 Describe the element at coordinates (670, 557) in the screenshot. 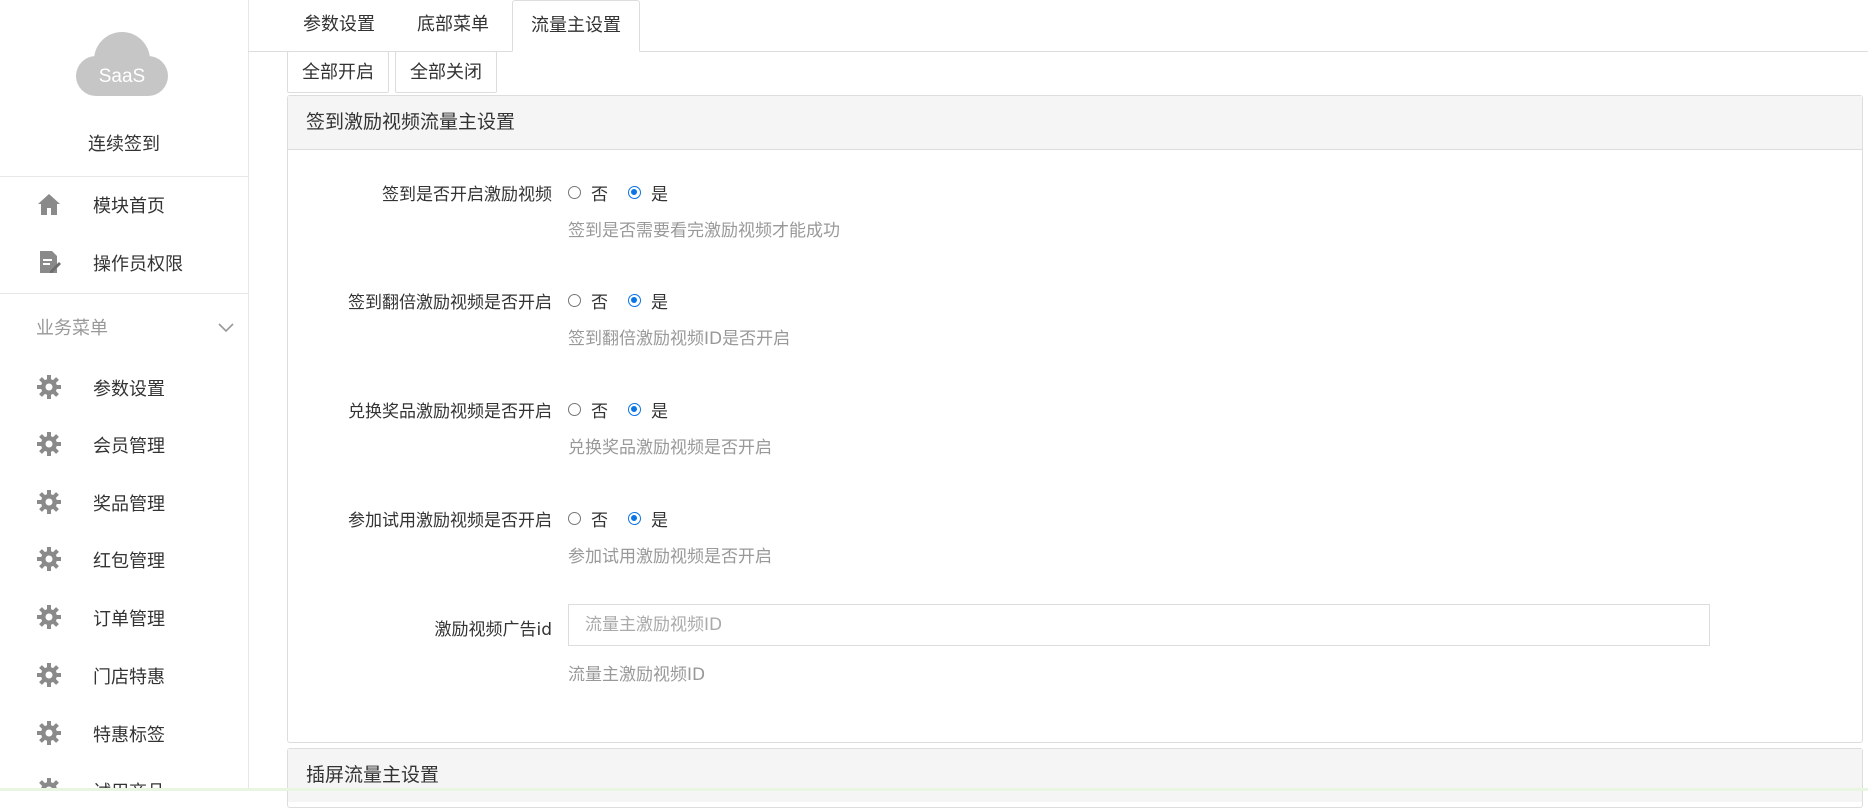

I see `help-text: 参加试用激励视频是否开启` at that location.